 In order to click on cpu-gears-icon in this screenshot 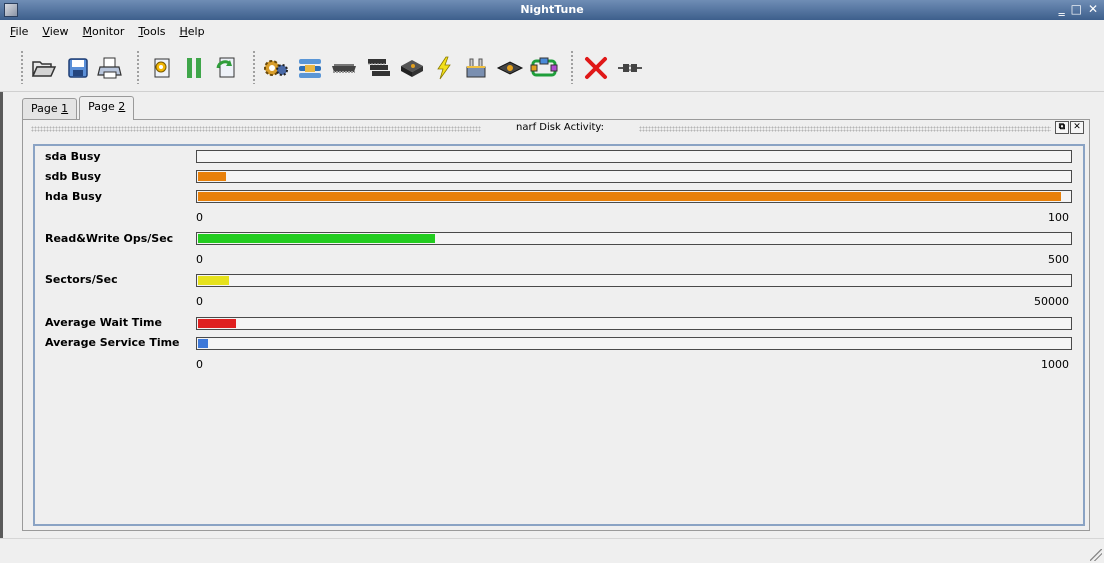, I will do `click(276, 68)`.